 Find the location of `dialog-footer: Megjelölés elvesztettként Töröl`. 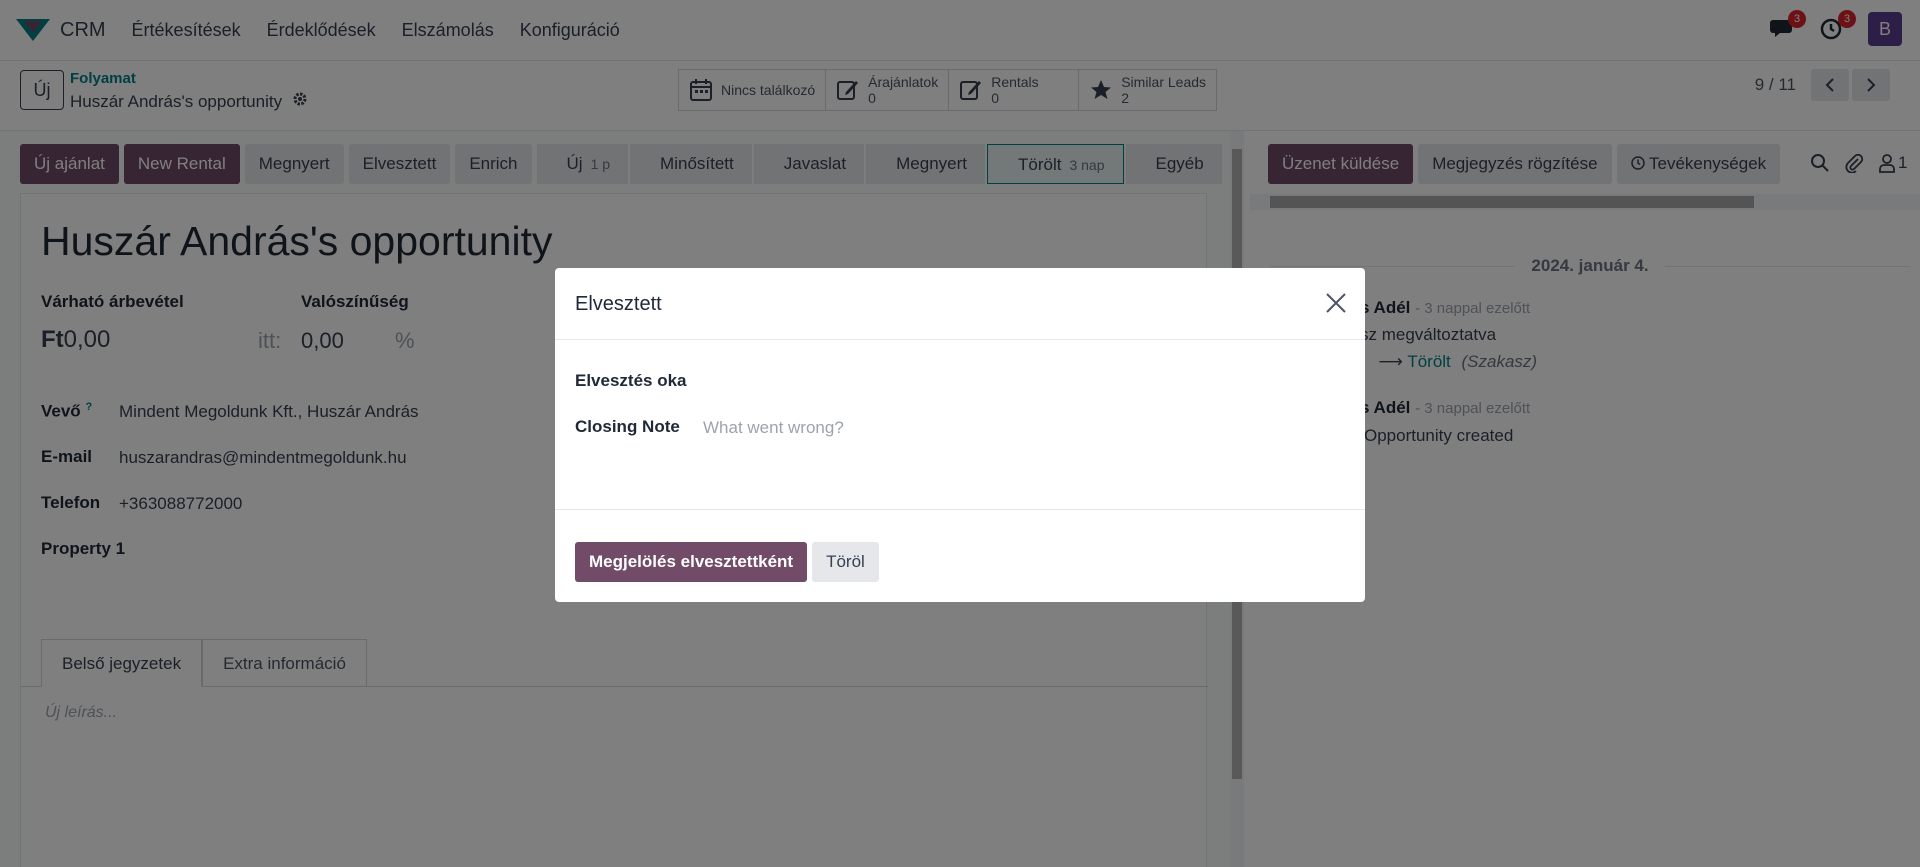

dialog-footer: Megjelölés elvesztettként Töröl is located at coordinates (729, 562).